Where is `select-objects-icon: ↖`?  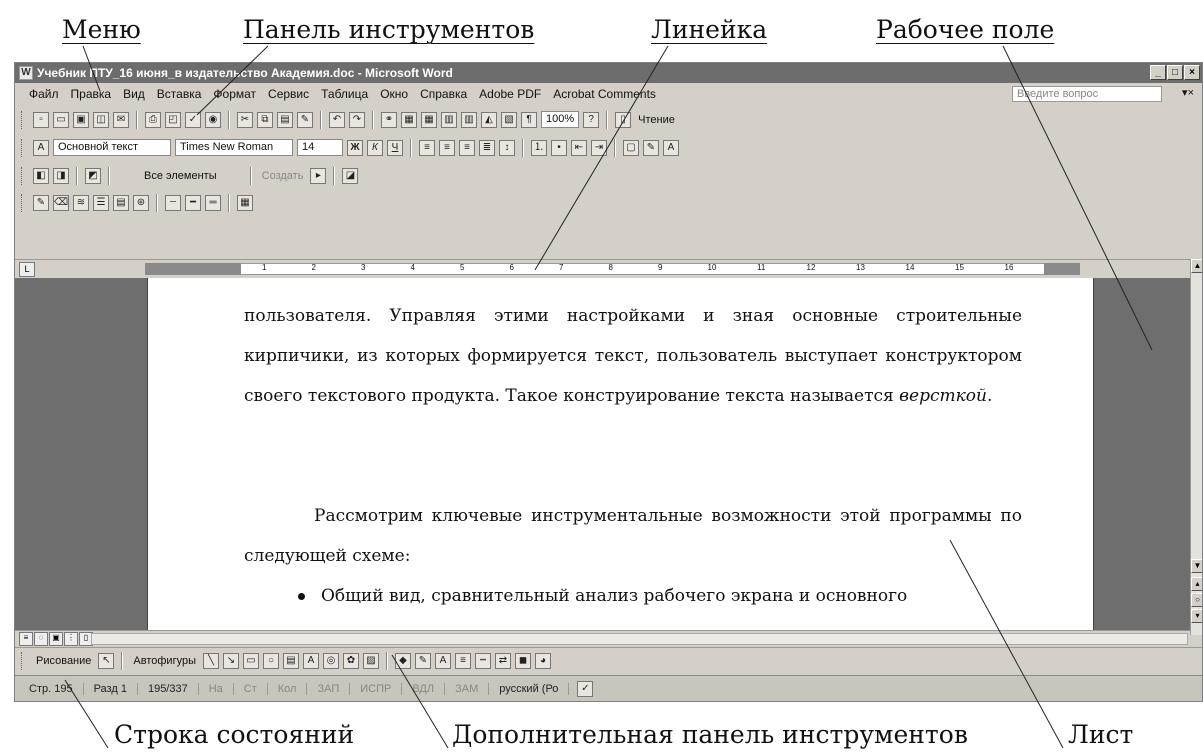 select-objects-icon: ↖ is located at coordinates (106, 660).